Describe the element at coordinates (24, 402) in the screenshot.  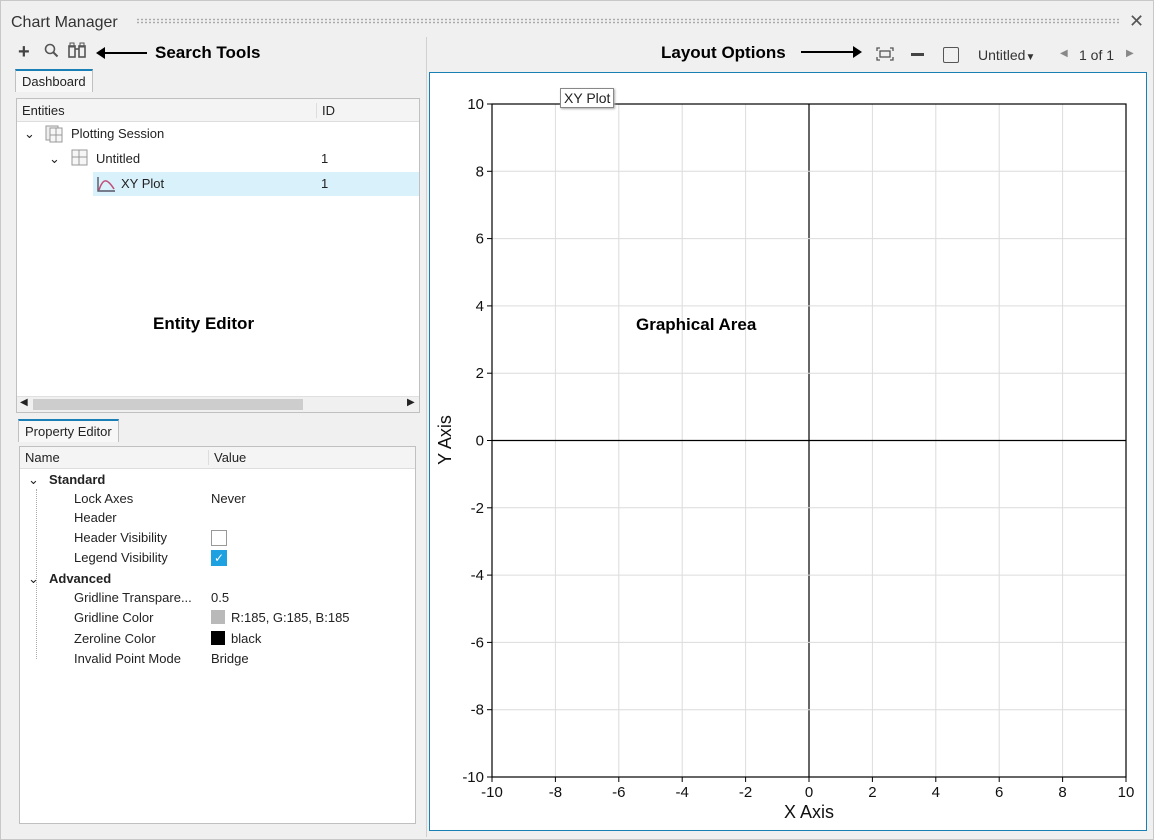
I see `scroll-left-icon: ◀` at that location.